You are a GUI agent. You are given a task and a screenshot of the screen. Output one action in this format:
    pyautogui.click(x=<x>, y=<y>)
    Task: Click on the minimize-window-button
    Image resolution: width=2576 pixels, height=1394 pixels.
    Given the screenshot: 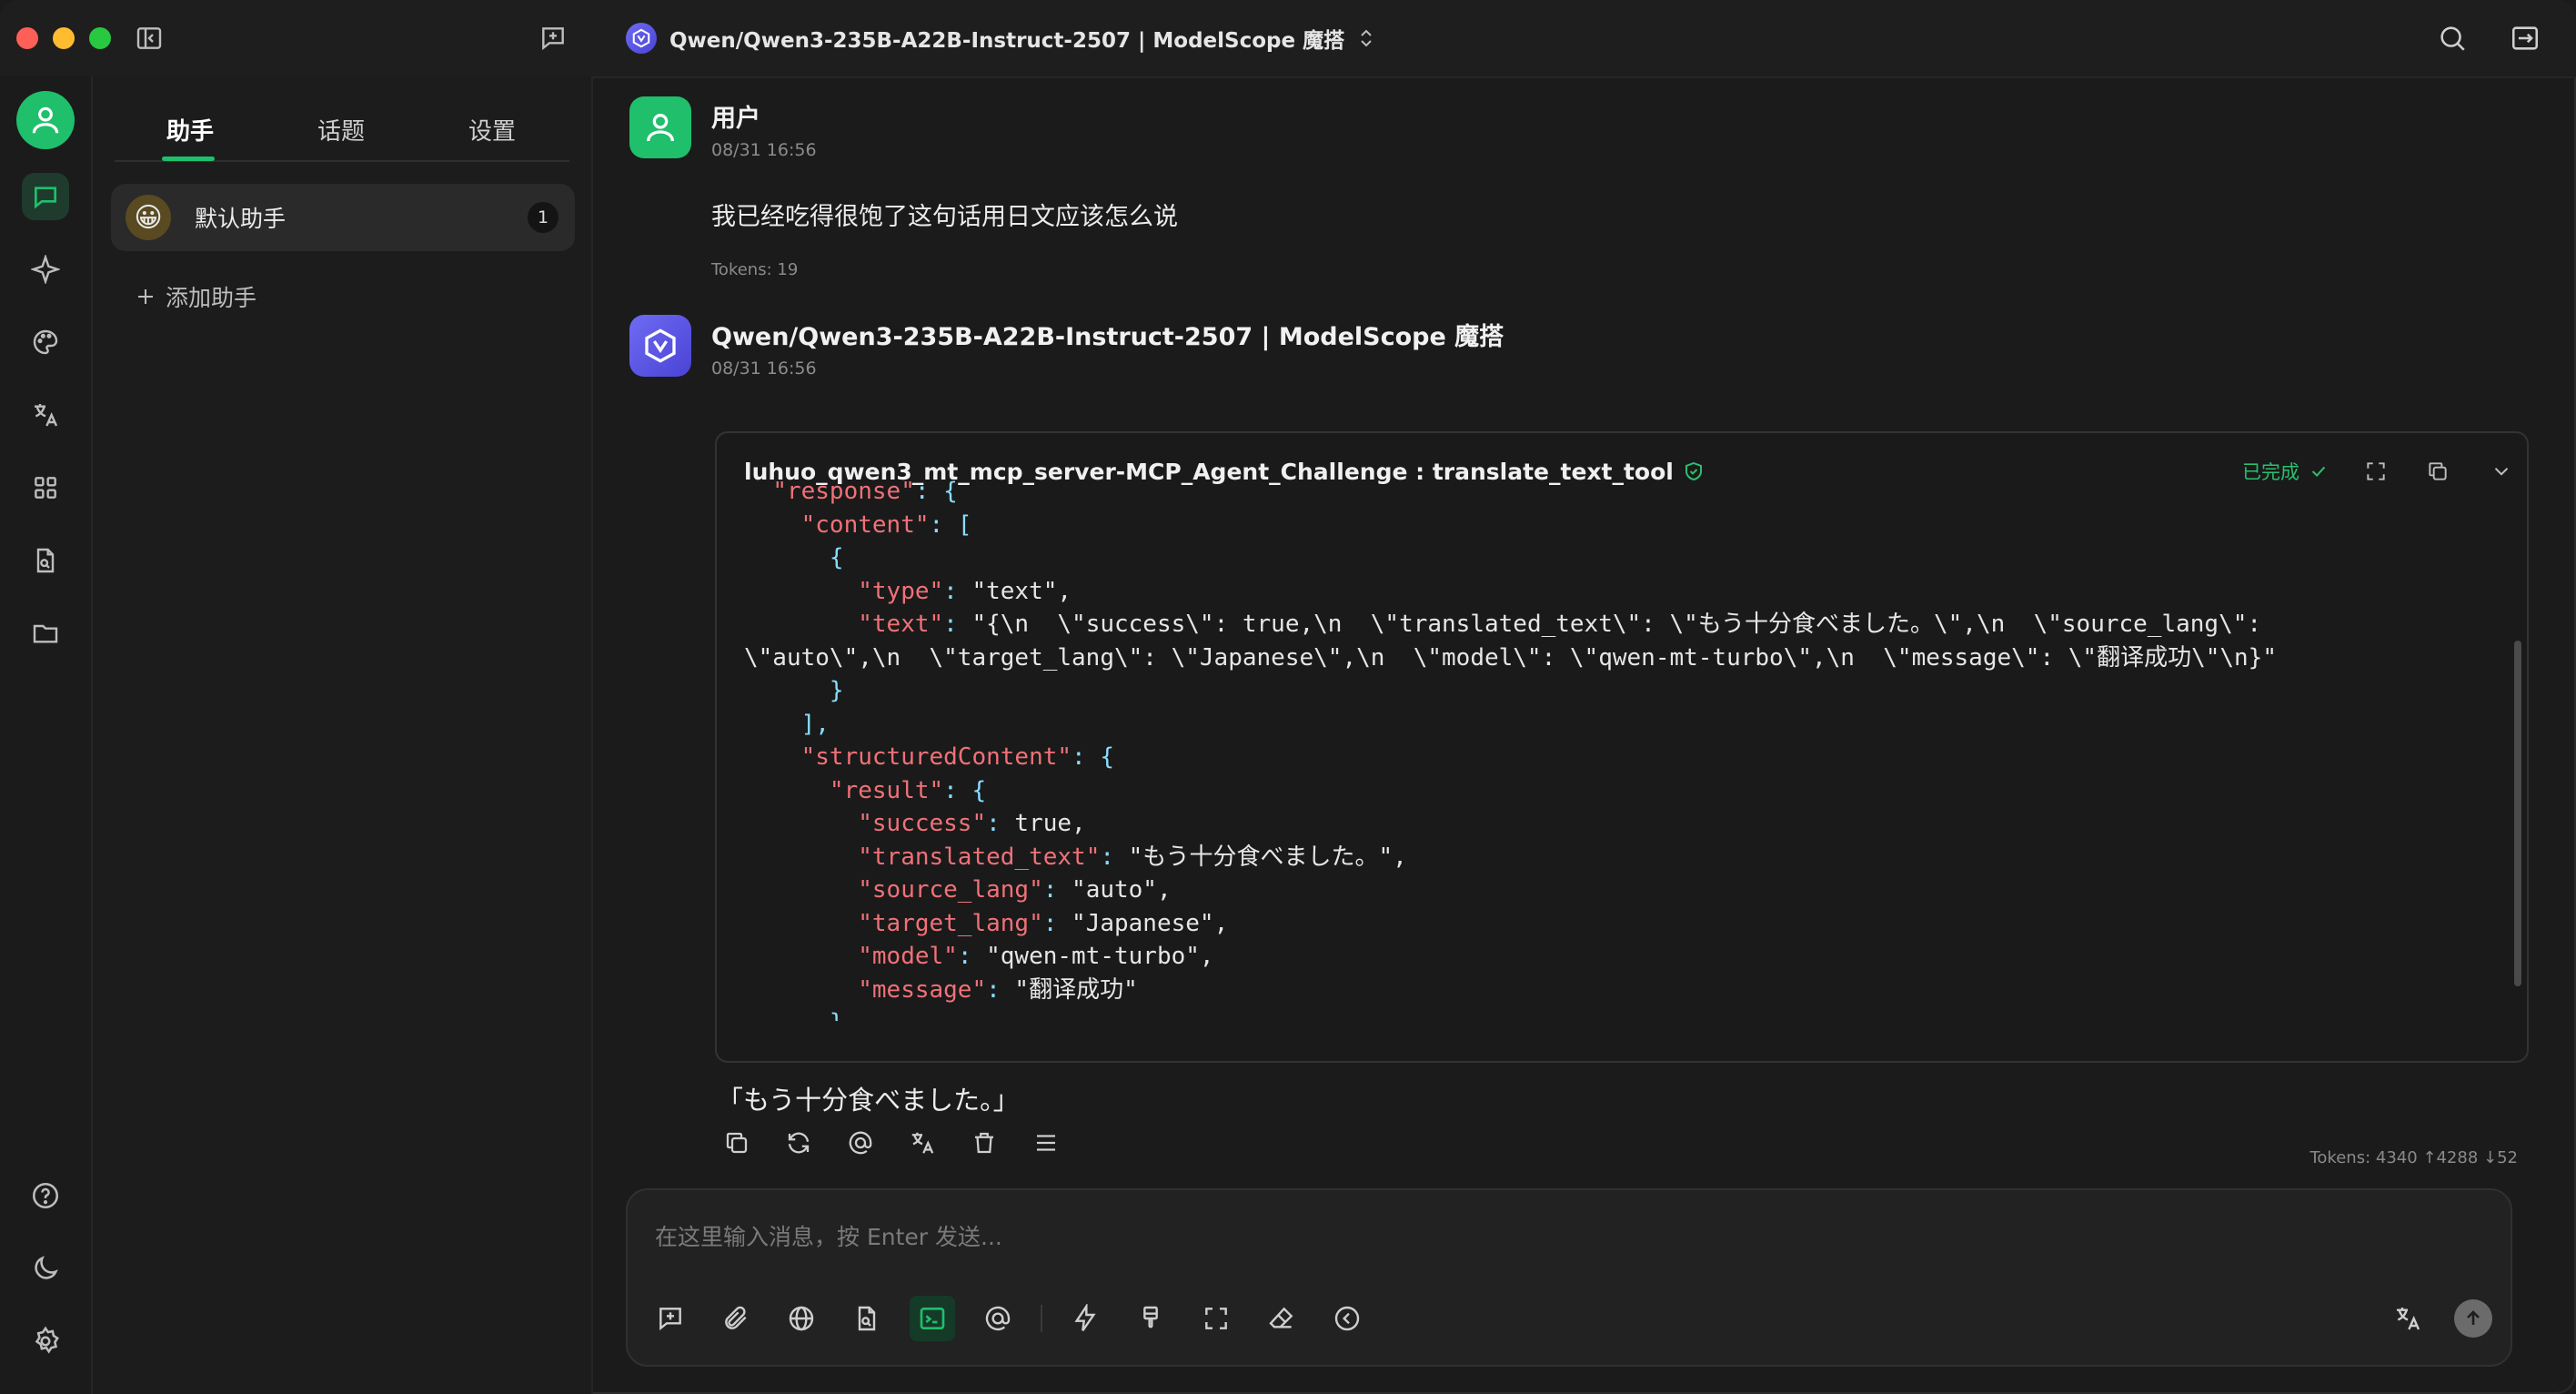 What is the action you would take?
    pyautogui.click(x=64, y=38)
    